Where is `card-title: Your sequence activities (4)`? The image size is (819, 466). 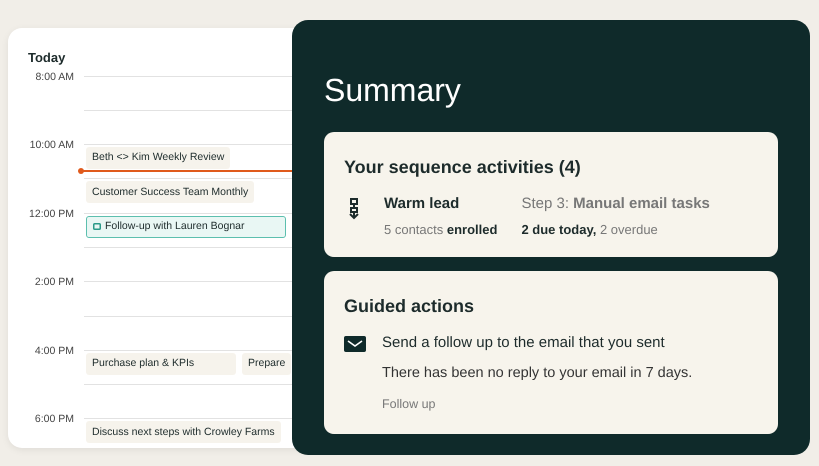 card-title: Your sequence activities (4) is located at coordinates (463, 167).